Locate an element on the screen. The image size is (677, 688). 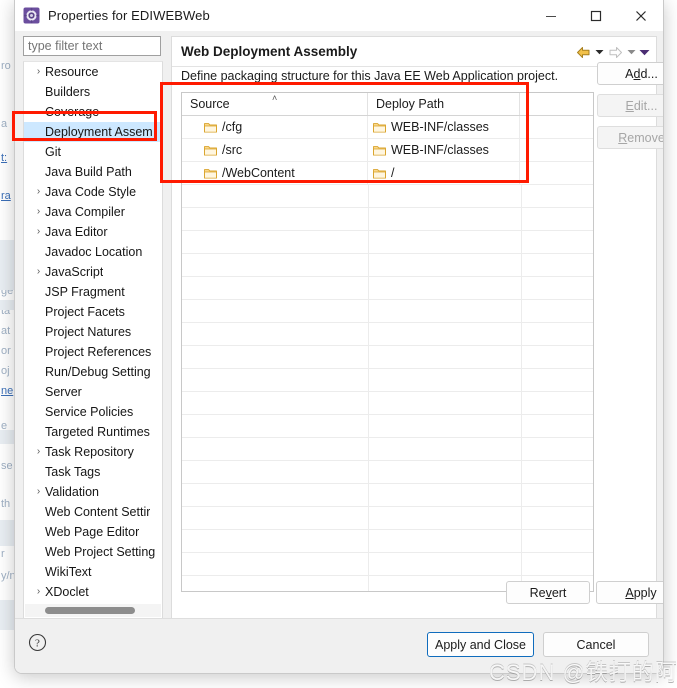
sidebar-item-targeted-runtimes: Targeted Runtimes is located at coordinates (93, 432).